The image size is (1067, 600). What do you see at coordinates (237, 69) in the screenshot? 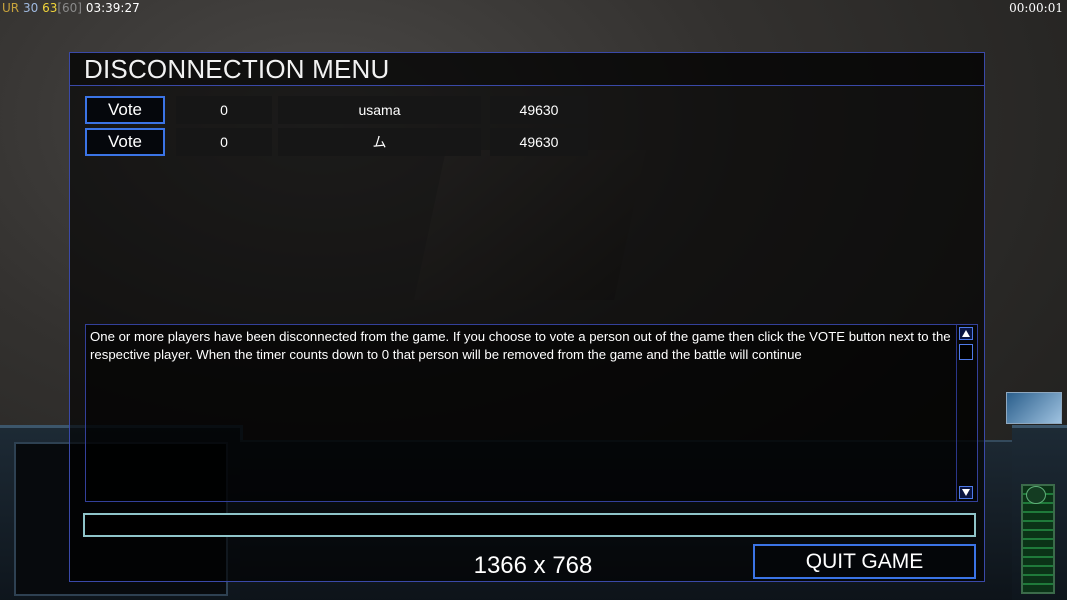
I see `dialog-title: DISCONNECTION MENU` at bounding box center [237, 69].